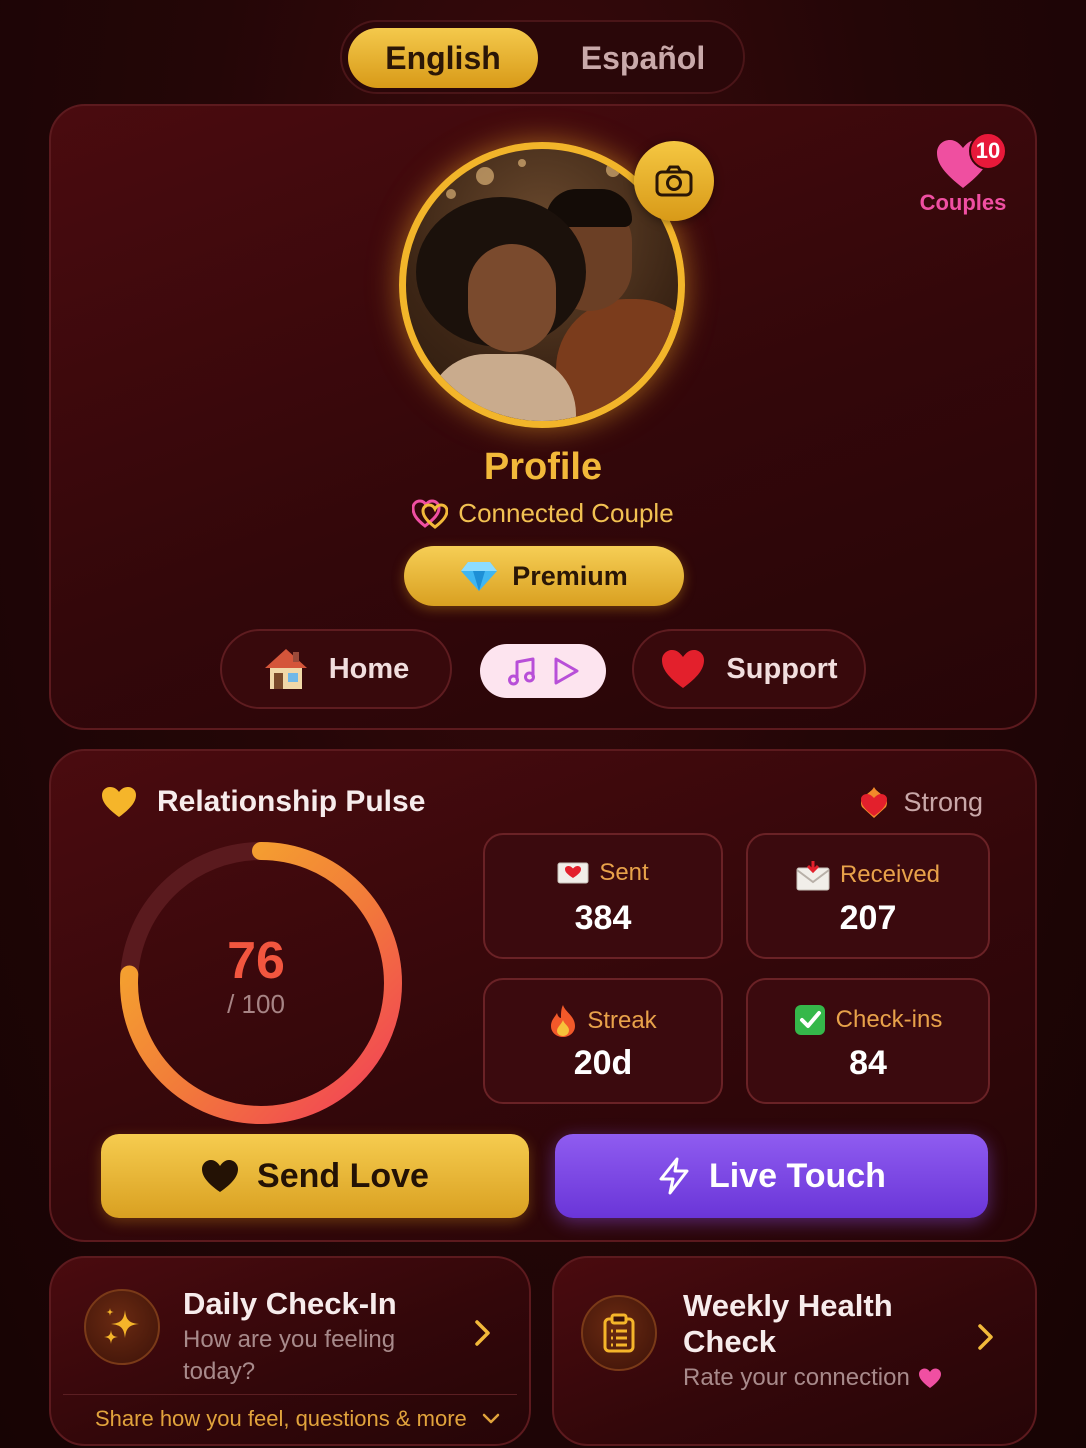  I want to click on inbox-envelope-icon, so click(813, 876).